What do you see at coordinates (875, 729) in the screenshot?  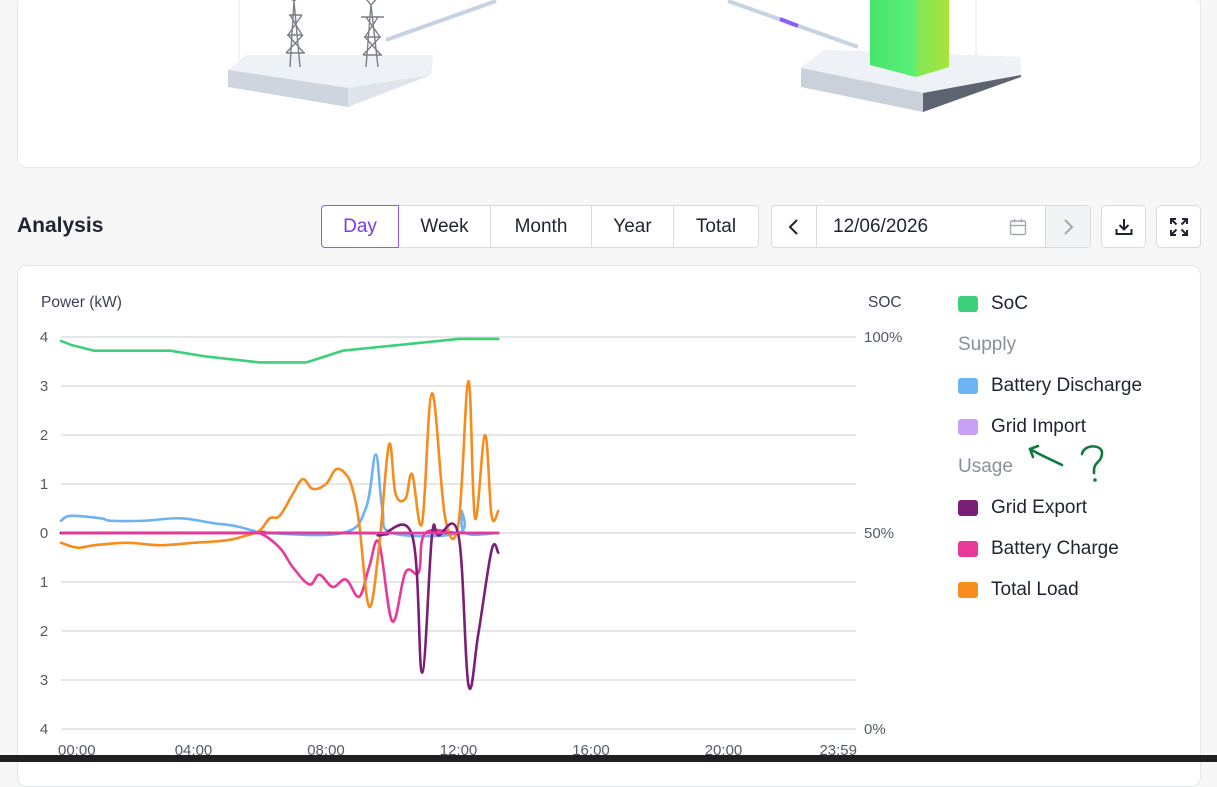 I see `y-tick-label-right: 0%` at bounding box center [875, 729].